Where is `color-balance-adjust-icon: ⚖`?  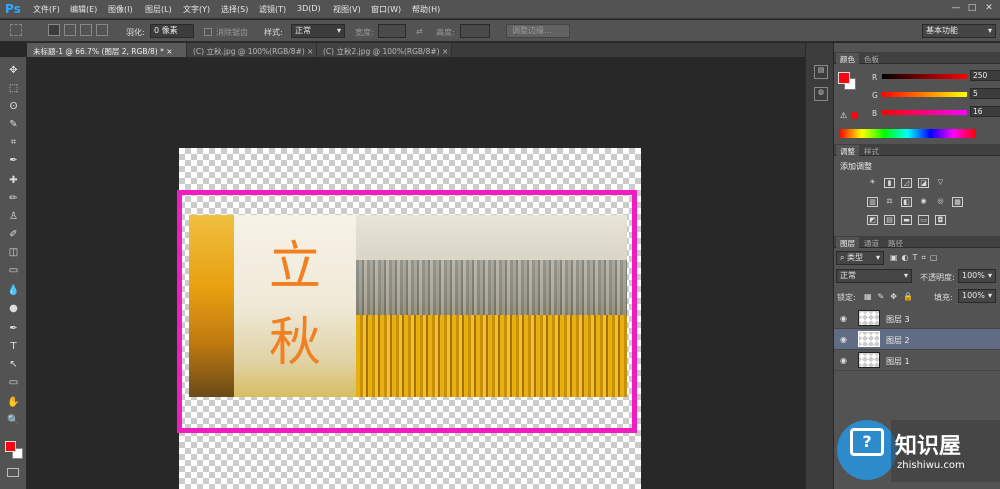
color-balance-adjust-icon: ⚖ is located at coordinates (889, 202).